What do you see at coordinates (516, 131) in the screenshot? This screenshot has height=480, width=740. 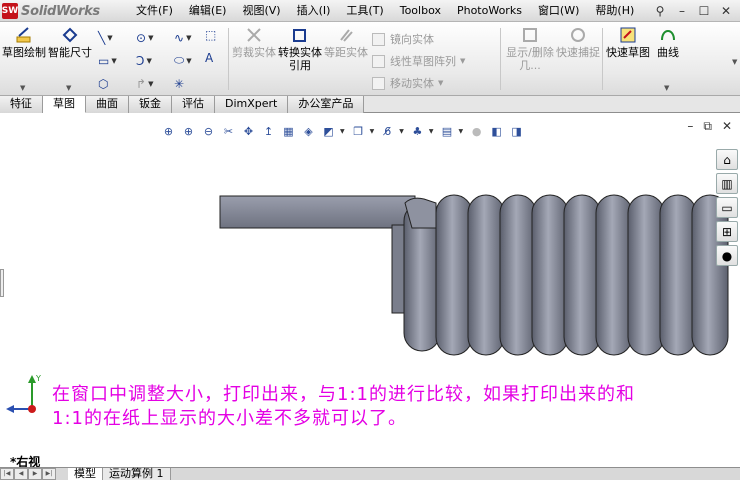 I see `perspective-icon: ◨` at bounding box center [516, 131].